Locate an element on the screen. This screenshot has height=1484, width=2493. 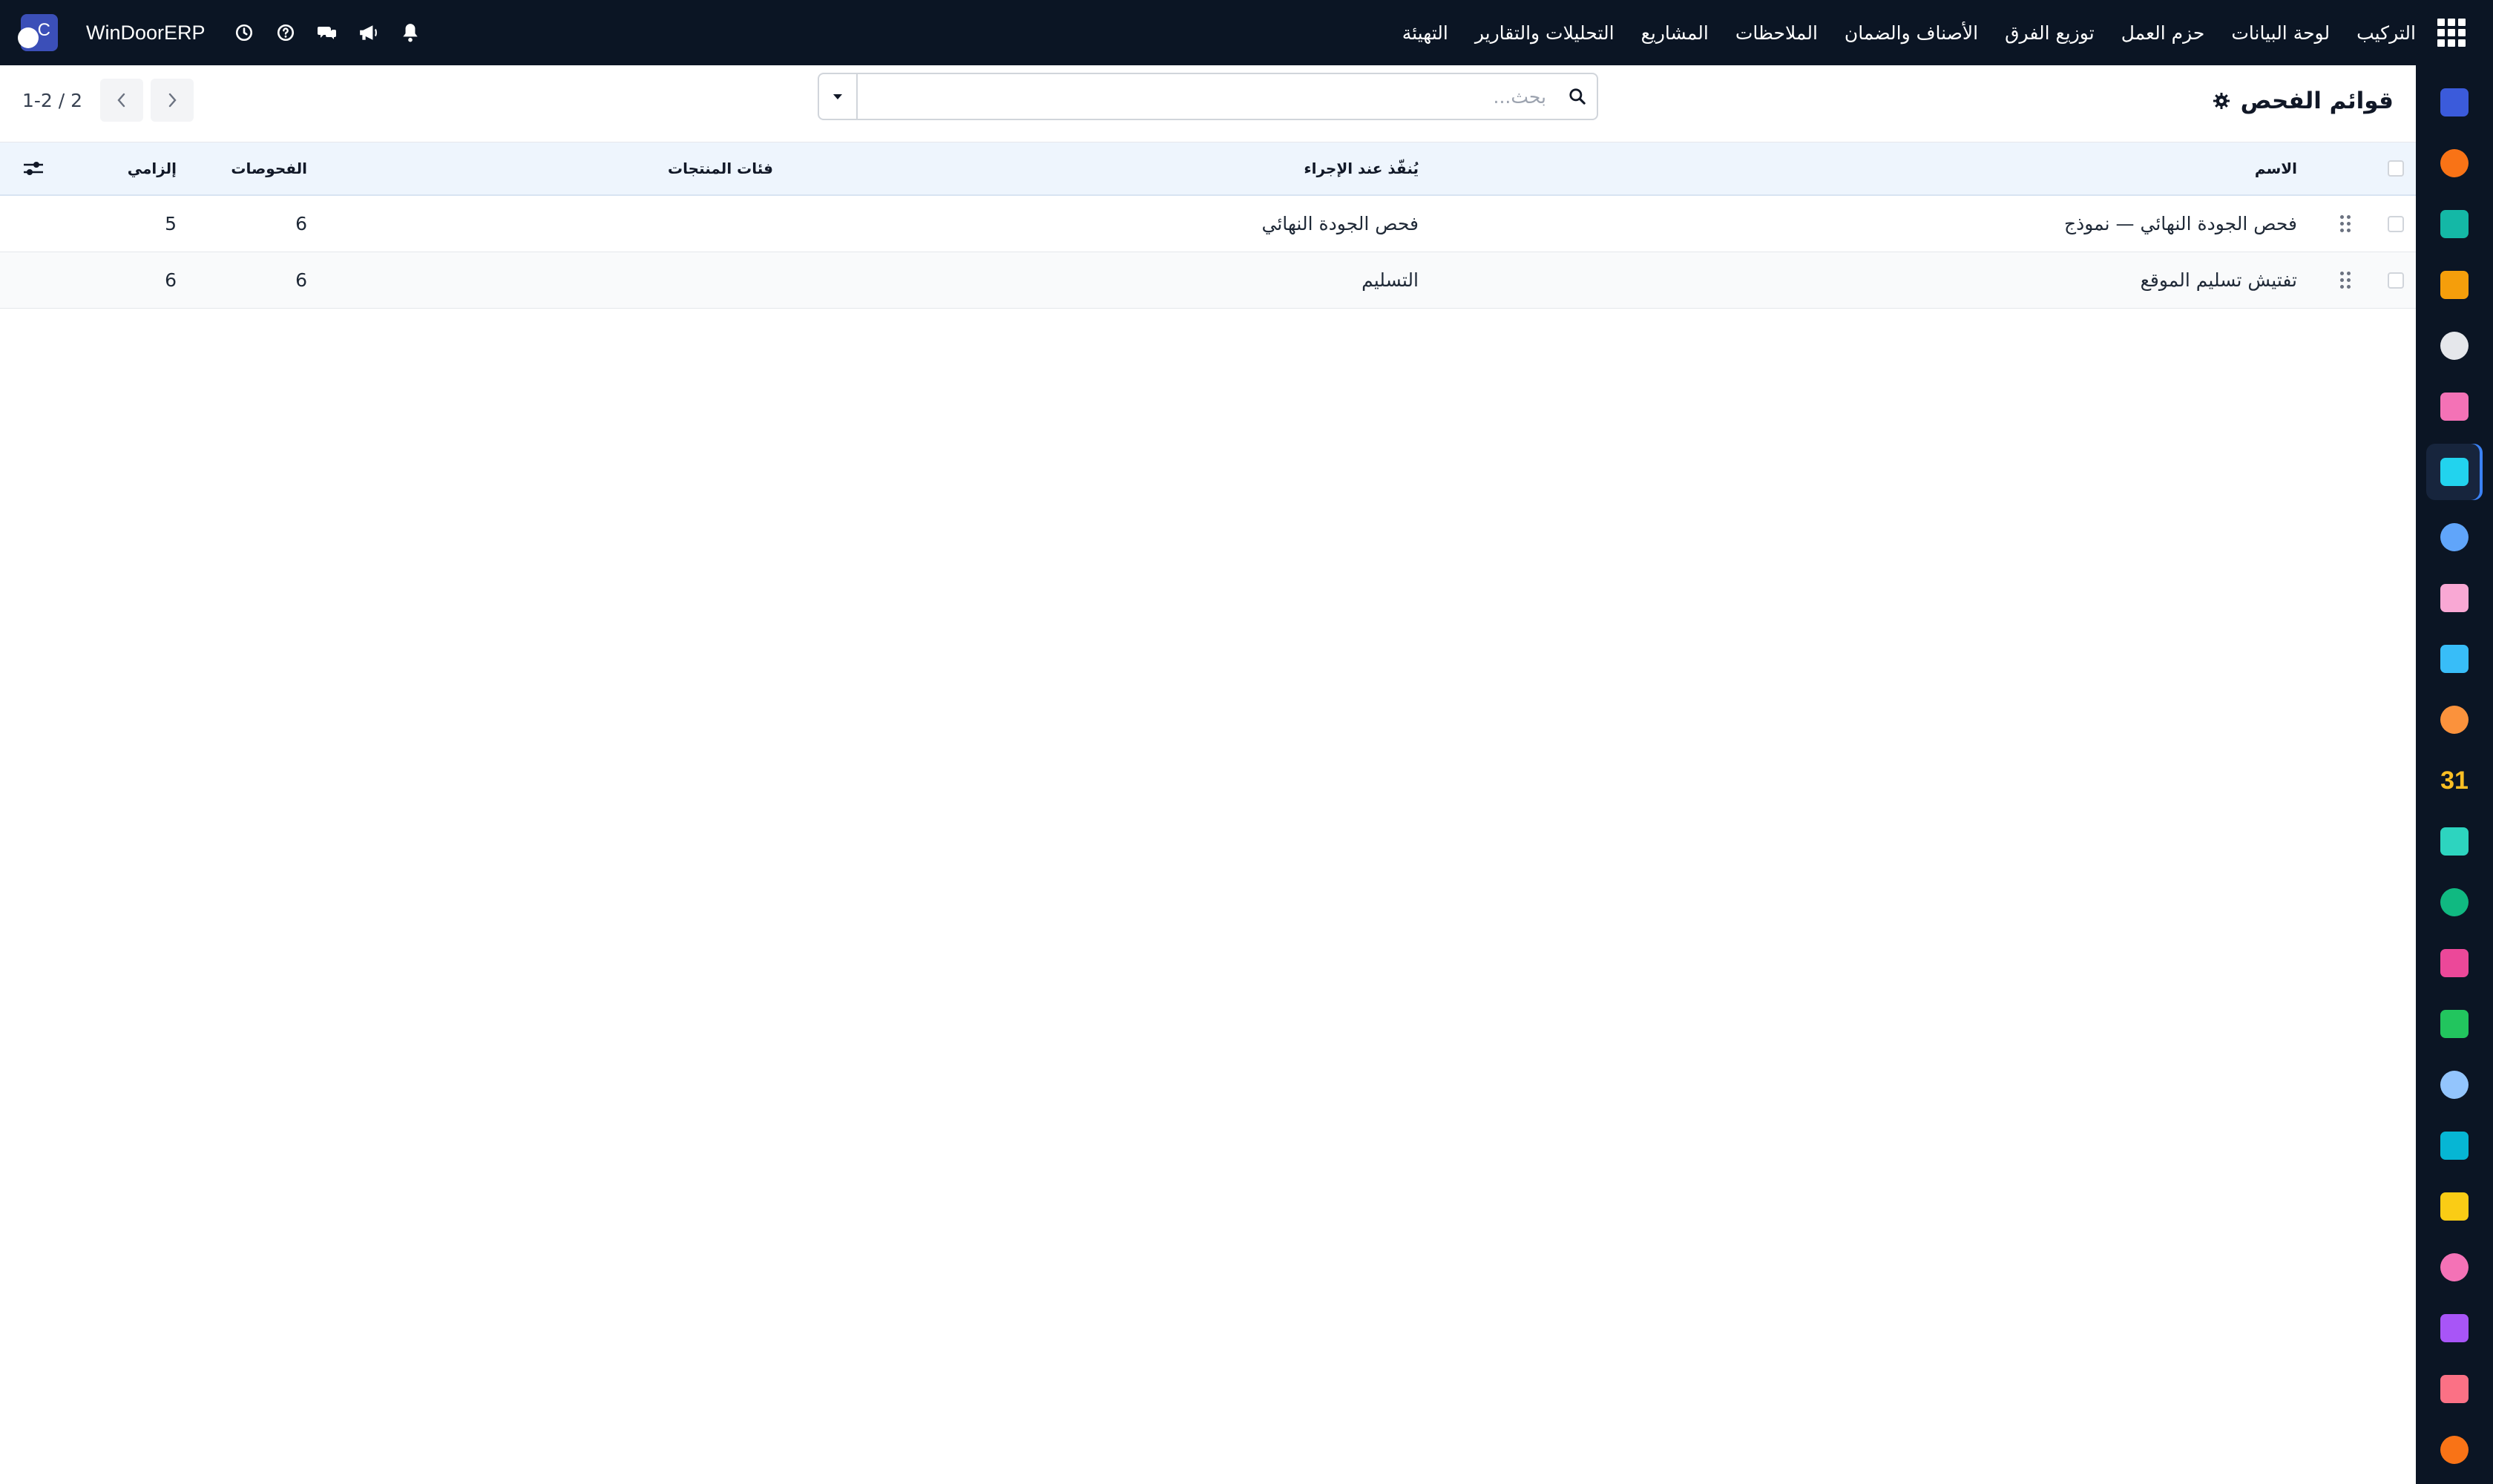
megaphone-icon is located at coordinates (368, 32).